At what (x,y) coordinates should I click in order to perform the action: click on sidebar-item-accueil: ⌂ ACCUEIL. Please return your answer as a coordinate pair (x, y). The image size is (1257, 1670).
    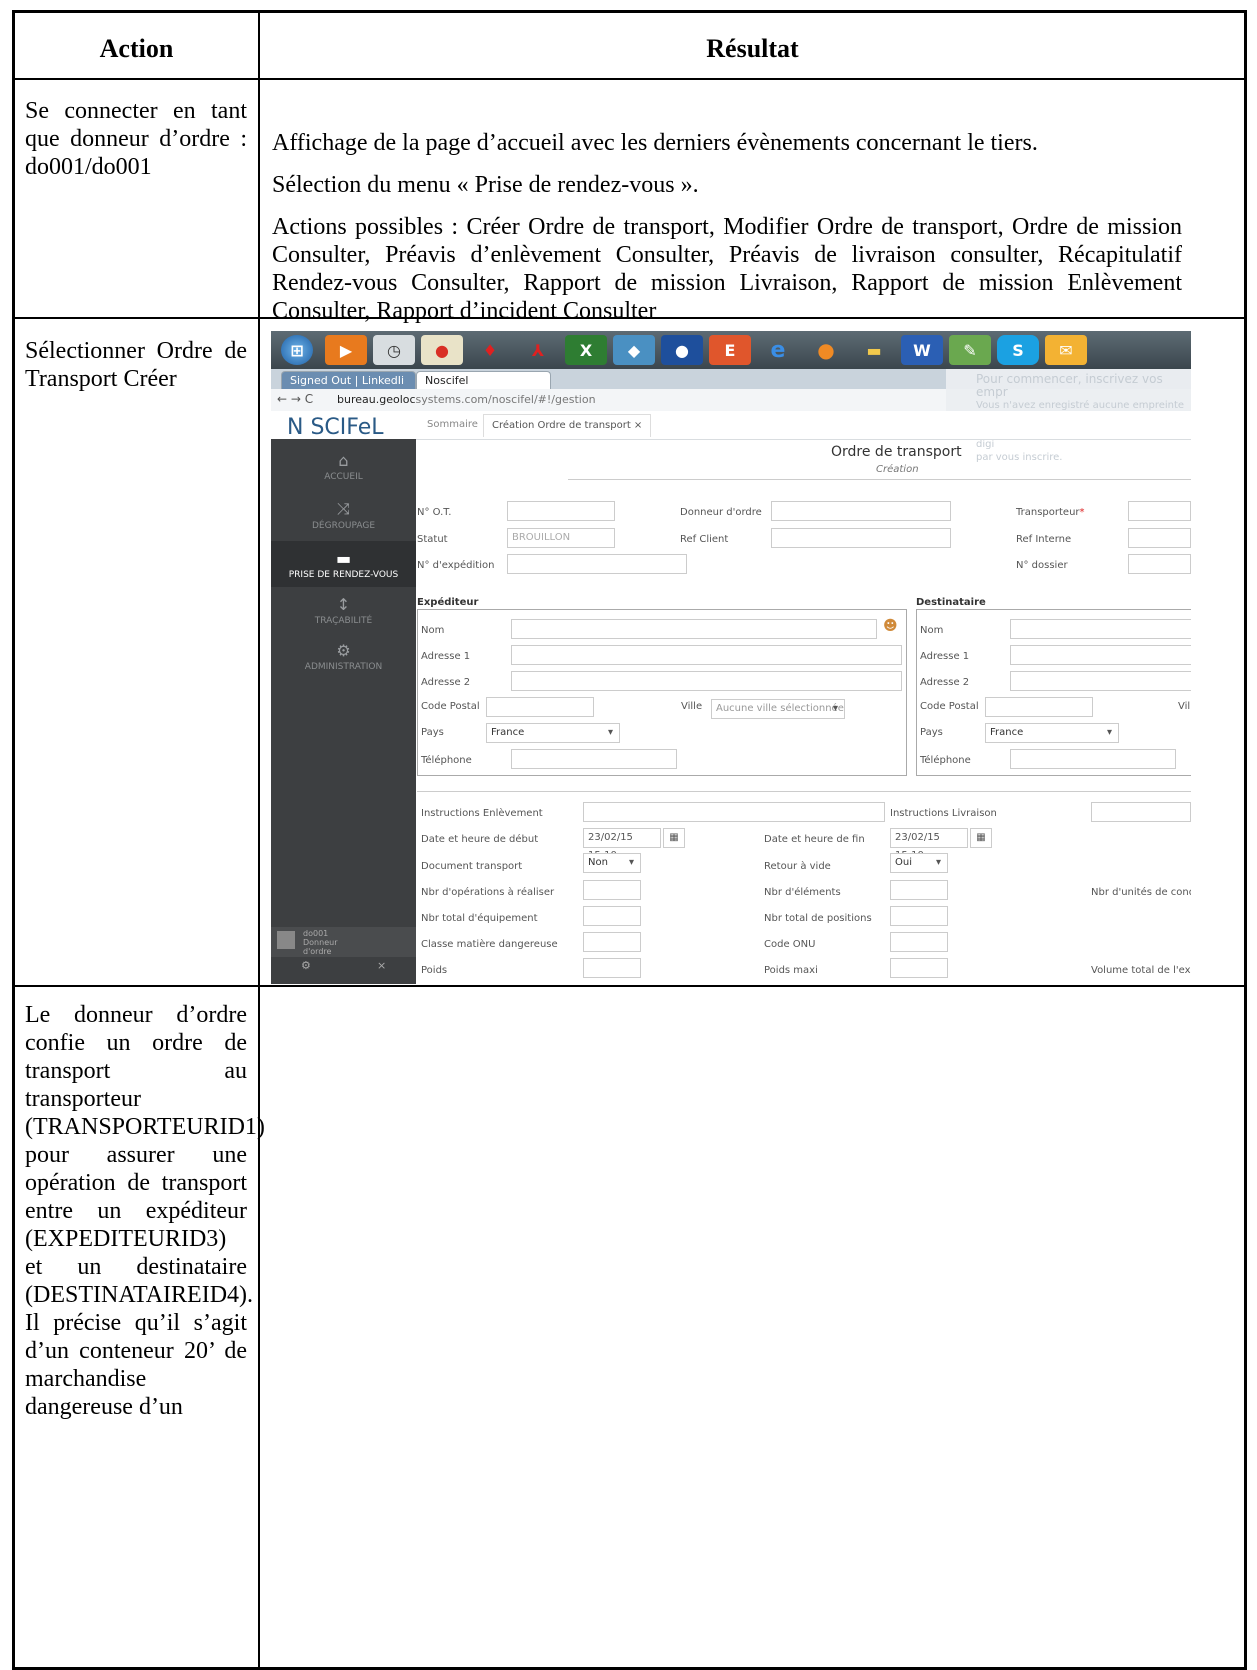
    Looking at the image, I should click on (343, 466).